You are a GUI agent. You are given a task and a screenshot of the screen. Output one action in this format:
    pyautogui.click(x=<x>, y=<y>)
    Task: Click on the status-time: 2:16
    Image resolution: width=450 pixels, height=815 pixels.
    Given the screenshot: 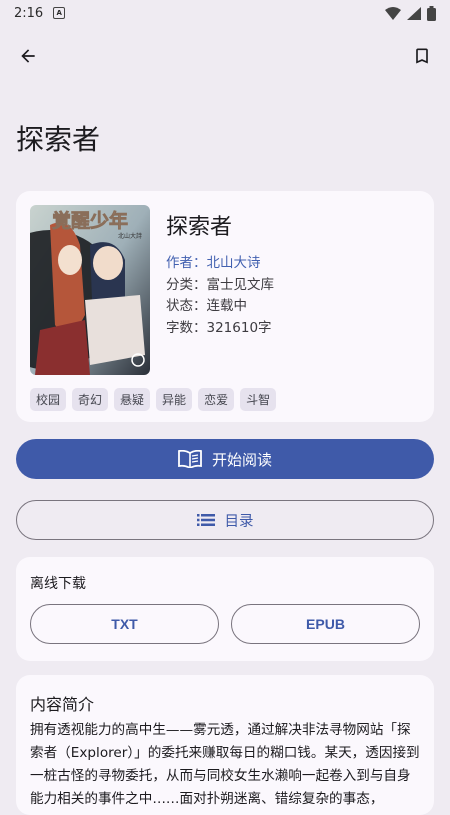 What is the action you would take?
    pyautogui.click(x=29, y=13)
    